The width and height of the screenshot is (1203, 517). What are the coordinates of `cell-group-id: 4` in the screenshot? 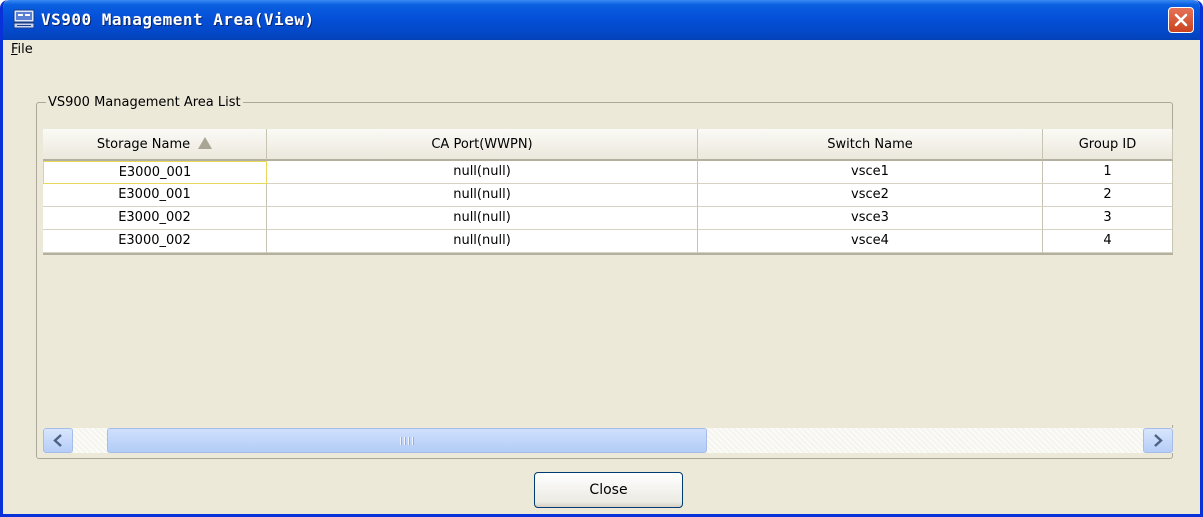 It's located at (1108, 241).